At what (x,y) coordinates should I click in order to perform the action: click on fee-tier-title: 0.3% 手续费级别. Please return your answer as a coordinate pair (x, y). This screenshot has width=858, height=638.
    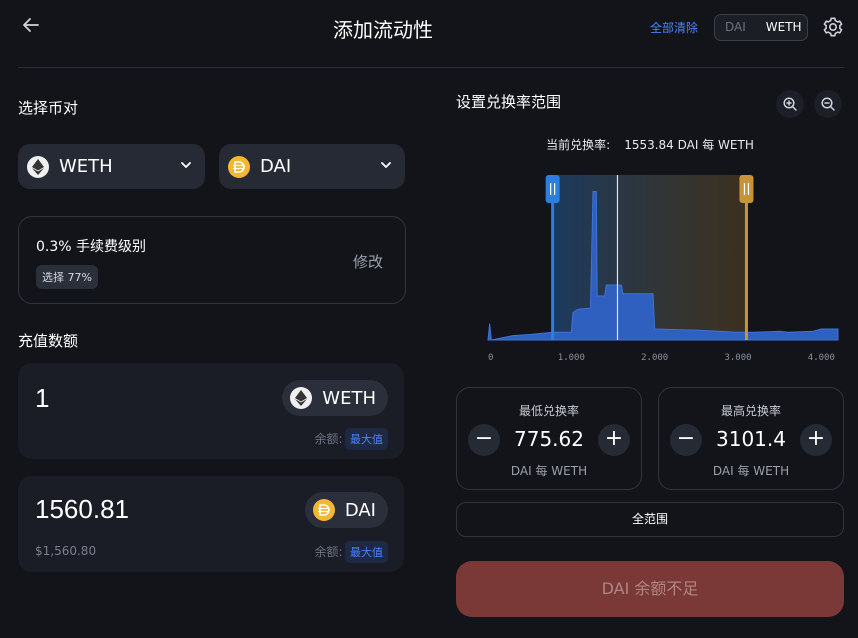
    Looking at the image, I should click on (91, 247).